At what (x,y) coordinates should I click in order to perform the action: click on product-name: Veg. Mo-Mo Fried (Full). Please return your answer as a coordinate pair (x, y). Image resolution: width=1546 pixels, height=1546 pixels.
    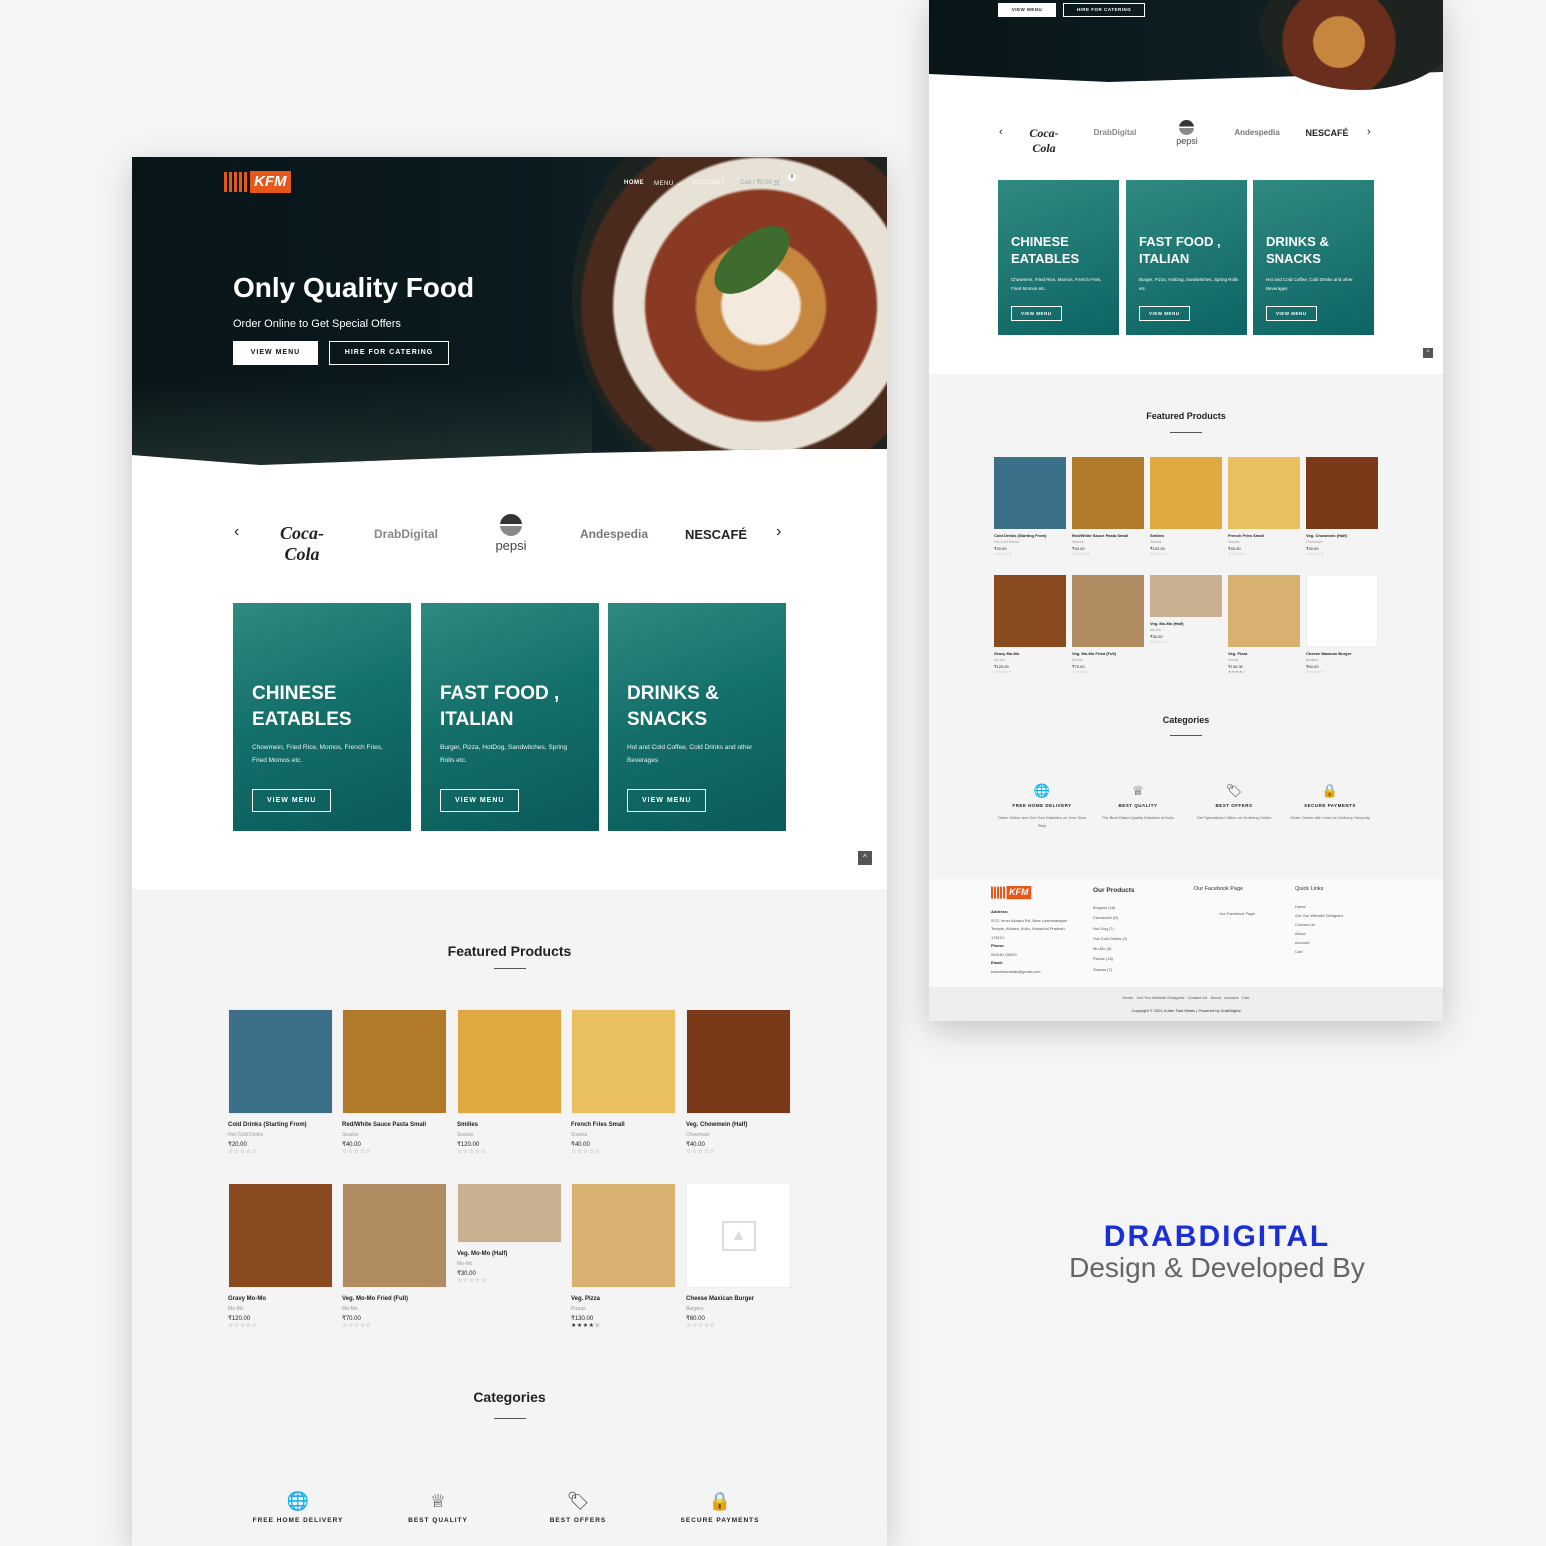
    Looking at the image, I should click on (1108, 653).